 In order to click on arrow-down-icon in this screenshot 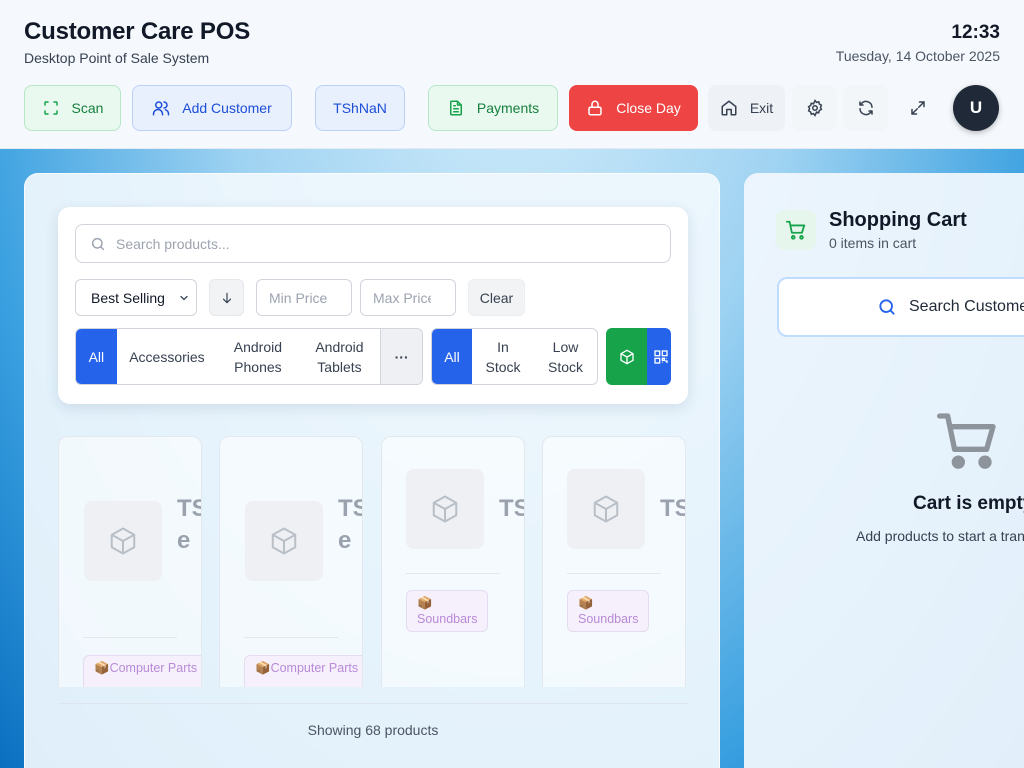, I will do `click(226, 297)`.